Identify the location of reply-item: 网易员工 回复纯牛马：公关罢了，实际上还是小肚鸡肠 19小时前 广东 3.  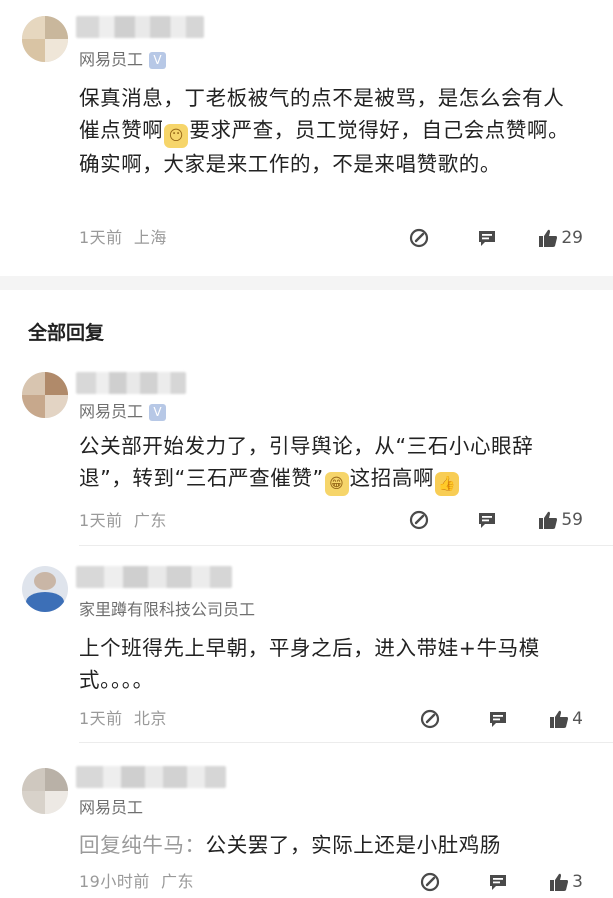
(306, 831).